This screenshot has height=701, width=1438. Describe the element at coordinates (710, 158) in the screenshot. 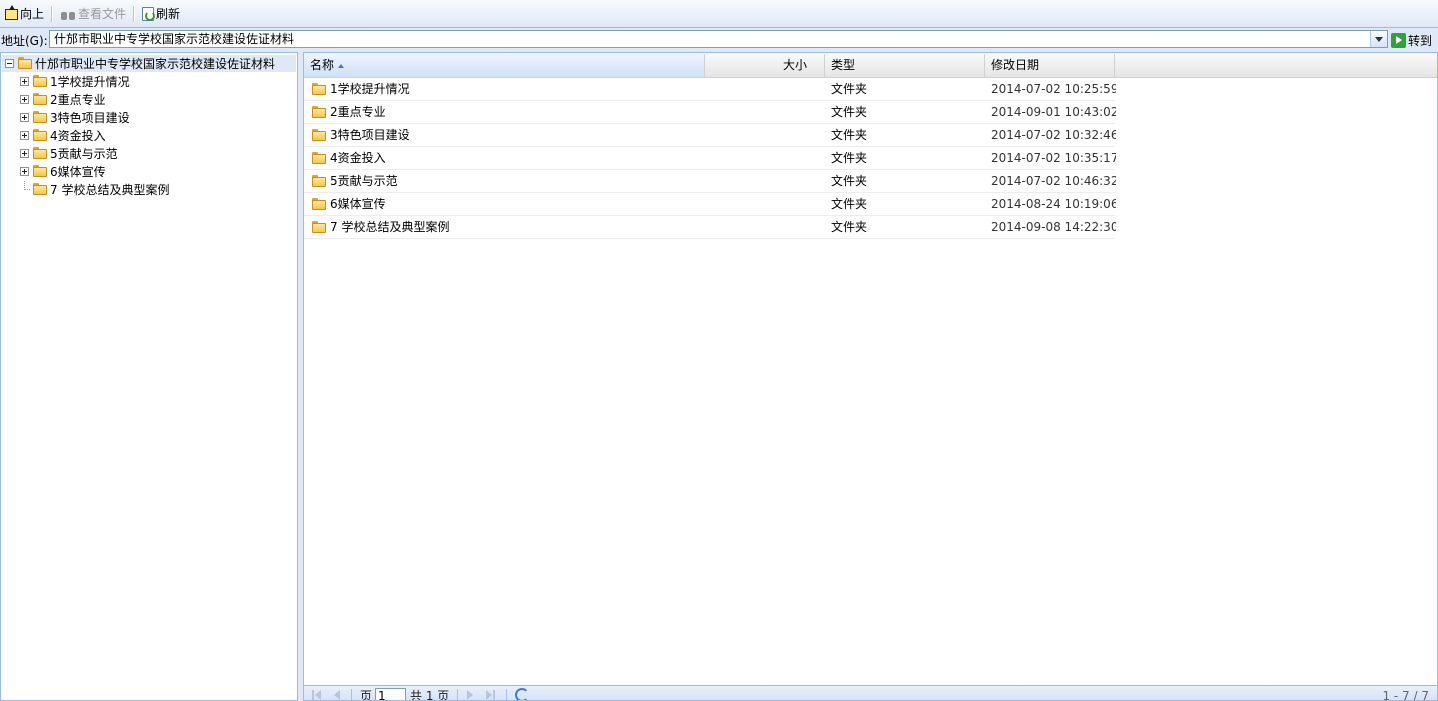

I see `table-row: 4资金投入 文件夹 2014-07-02 10:35:17` at that location.